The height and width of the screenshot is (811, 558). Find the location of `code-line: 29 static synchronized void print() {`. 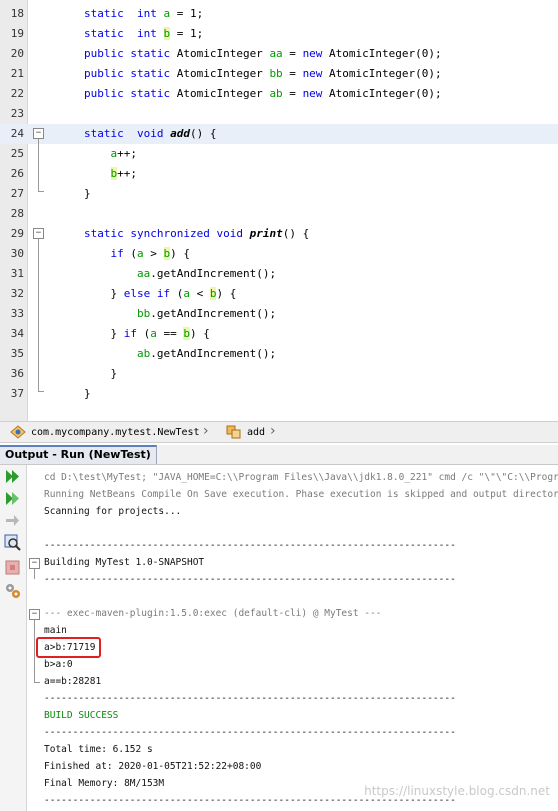

code-line: 29 static synchronized void print() { is located at coordinates (279, 234).